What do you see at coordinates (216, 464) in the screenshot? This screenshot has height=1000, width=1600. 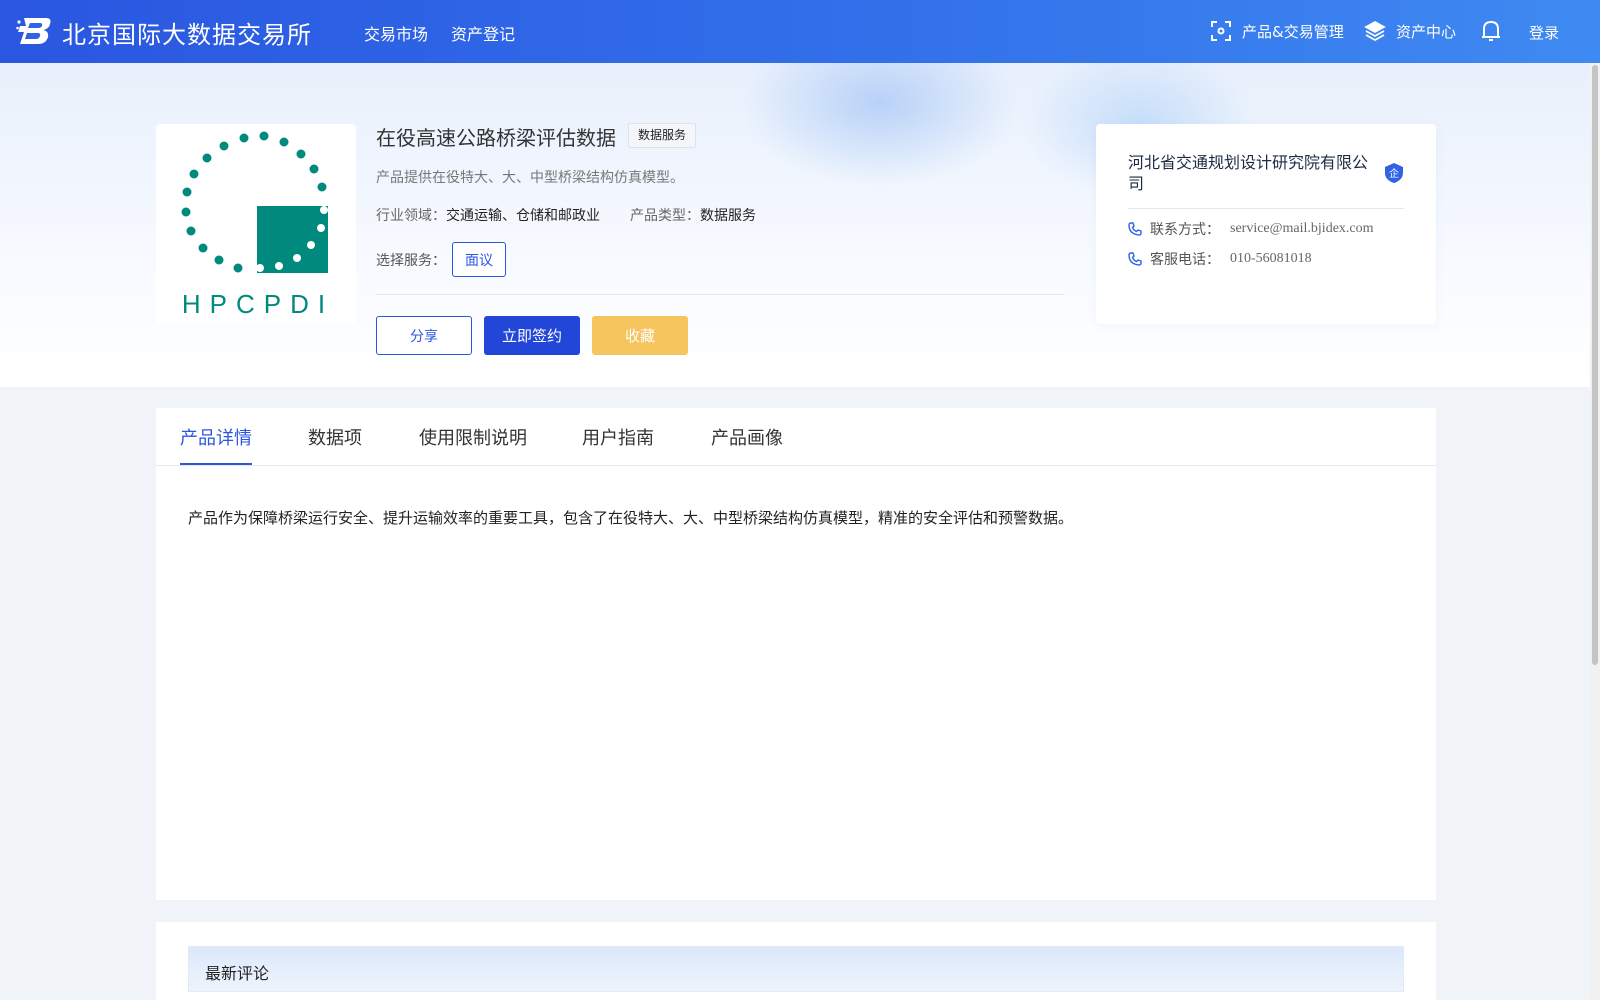 I see `active-tab-indicator` at bounding box center [216, 464].